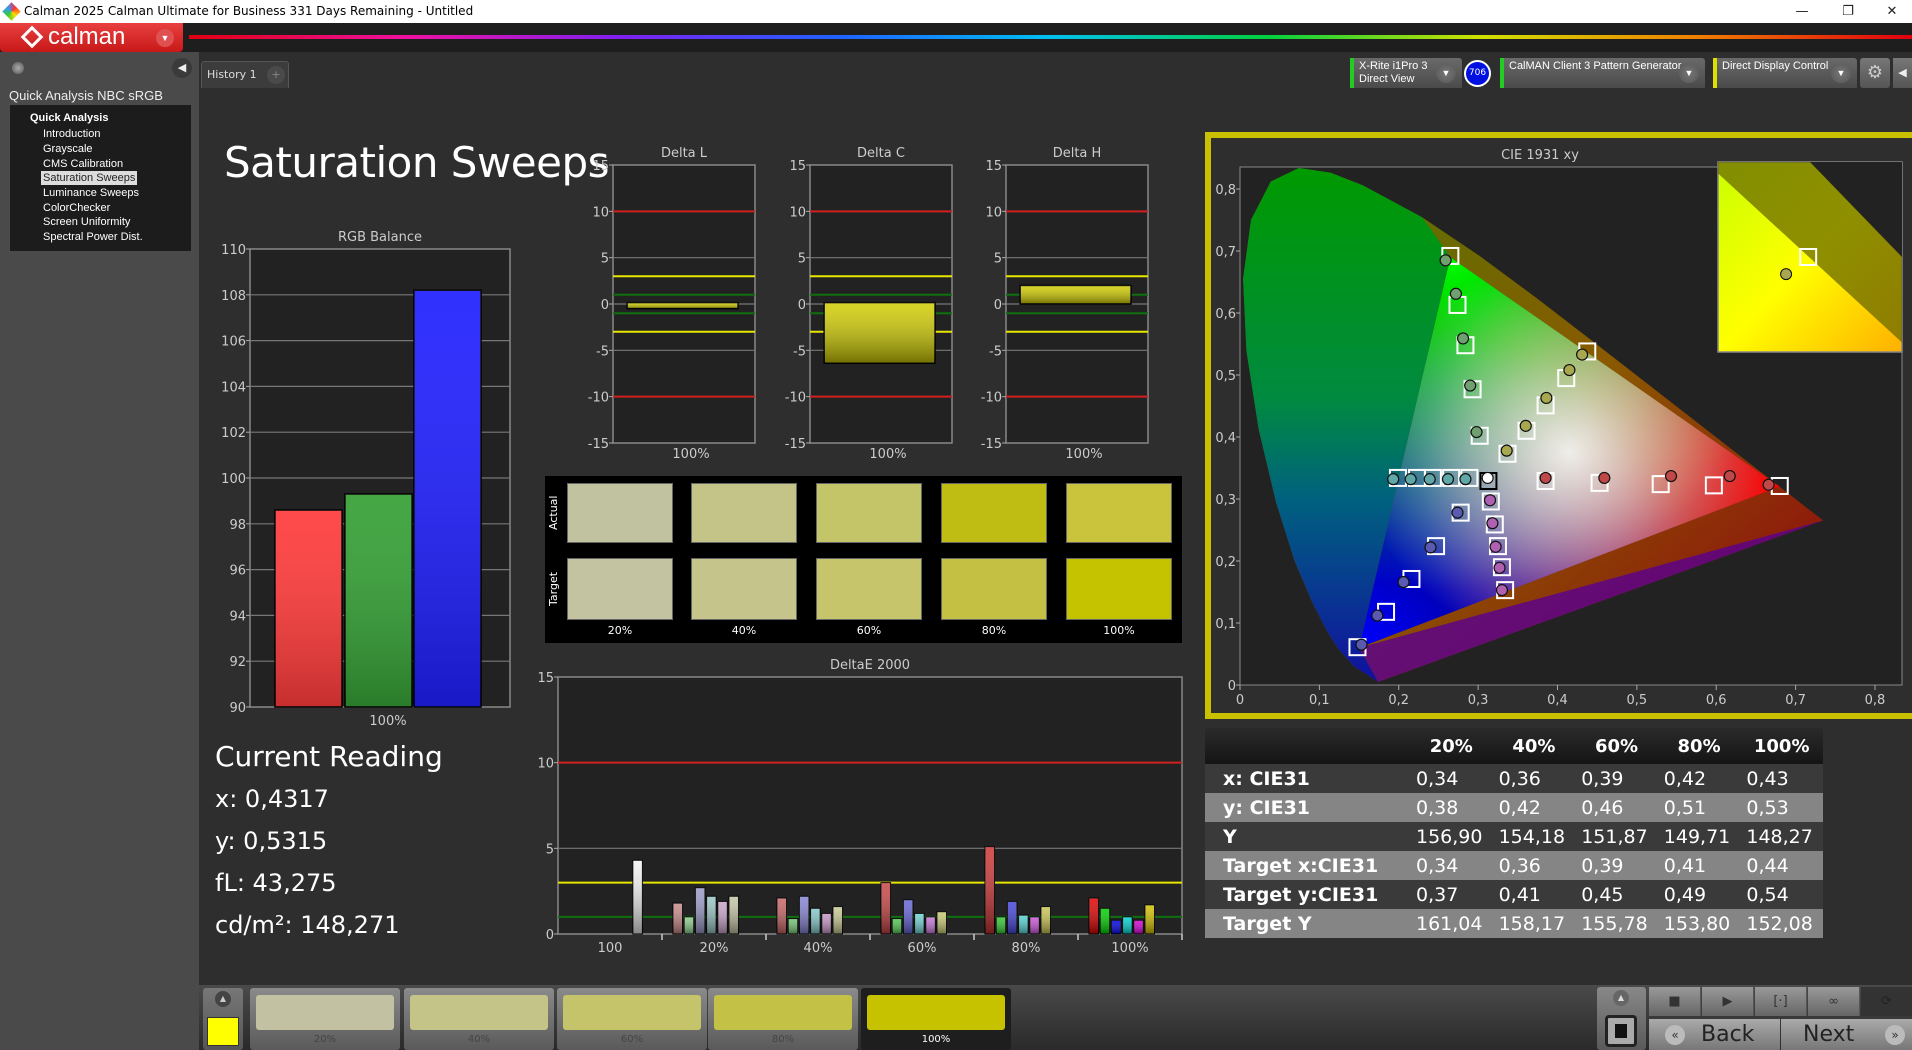 Image resolution: width=1912 pixels, height=1050 pixels. What do you see at coordinates (1786, 274) in the screenshot?
I see `inset-measured-marker` at bounding box center [1786, 274].